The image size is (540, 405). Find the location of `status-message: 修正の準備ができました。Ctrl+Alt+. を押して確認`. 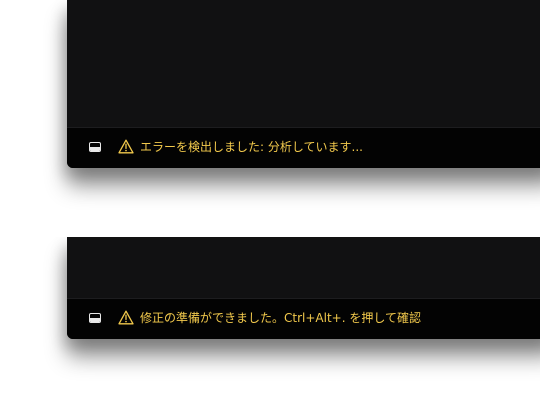

status-message: 修正の準備ができました。Ctrl+Alt+. を押して確認 is located at coordinates (280, 318).